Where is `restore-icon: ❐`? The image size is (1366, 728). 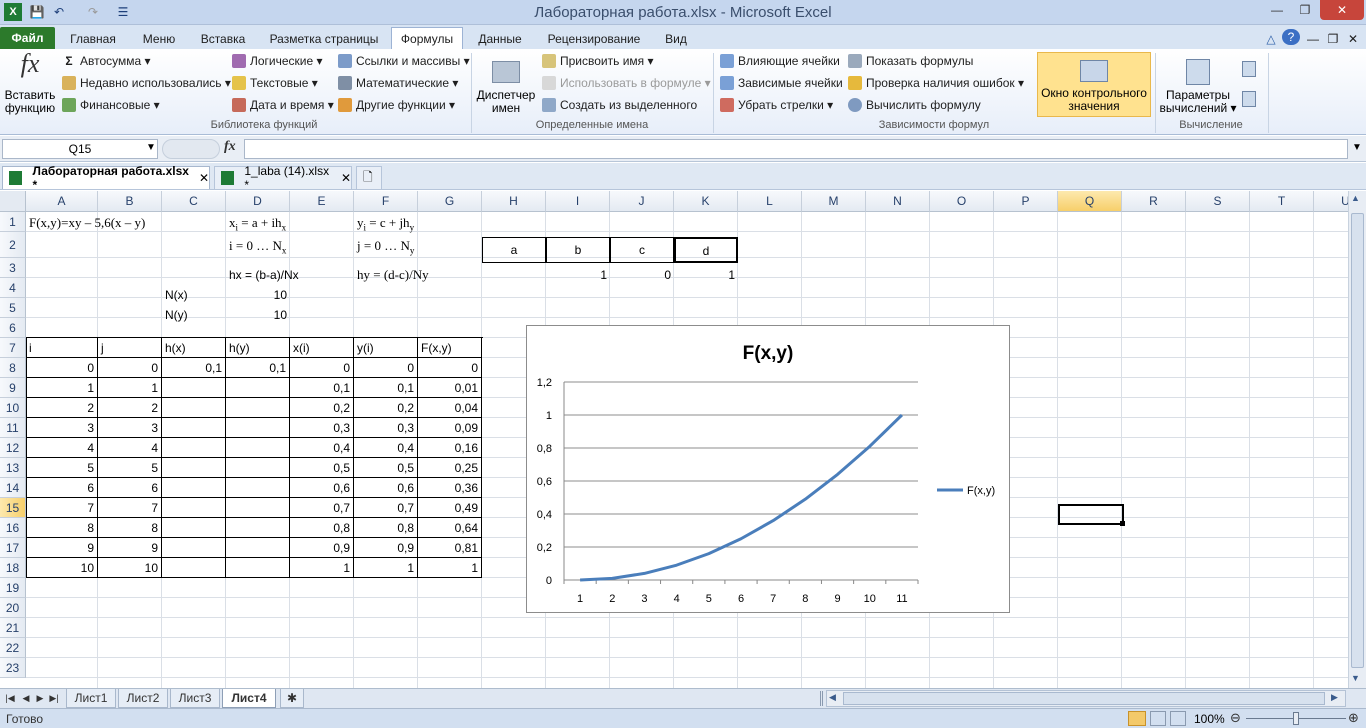
restore-icon: ❐ is located at coordinates (1305, 10).